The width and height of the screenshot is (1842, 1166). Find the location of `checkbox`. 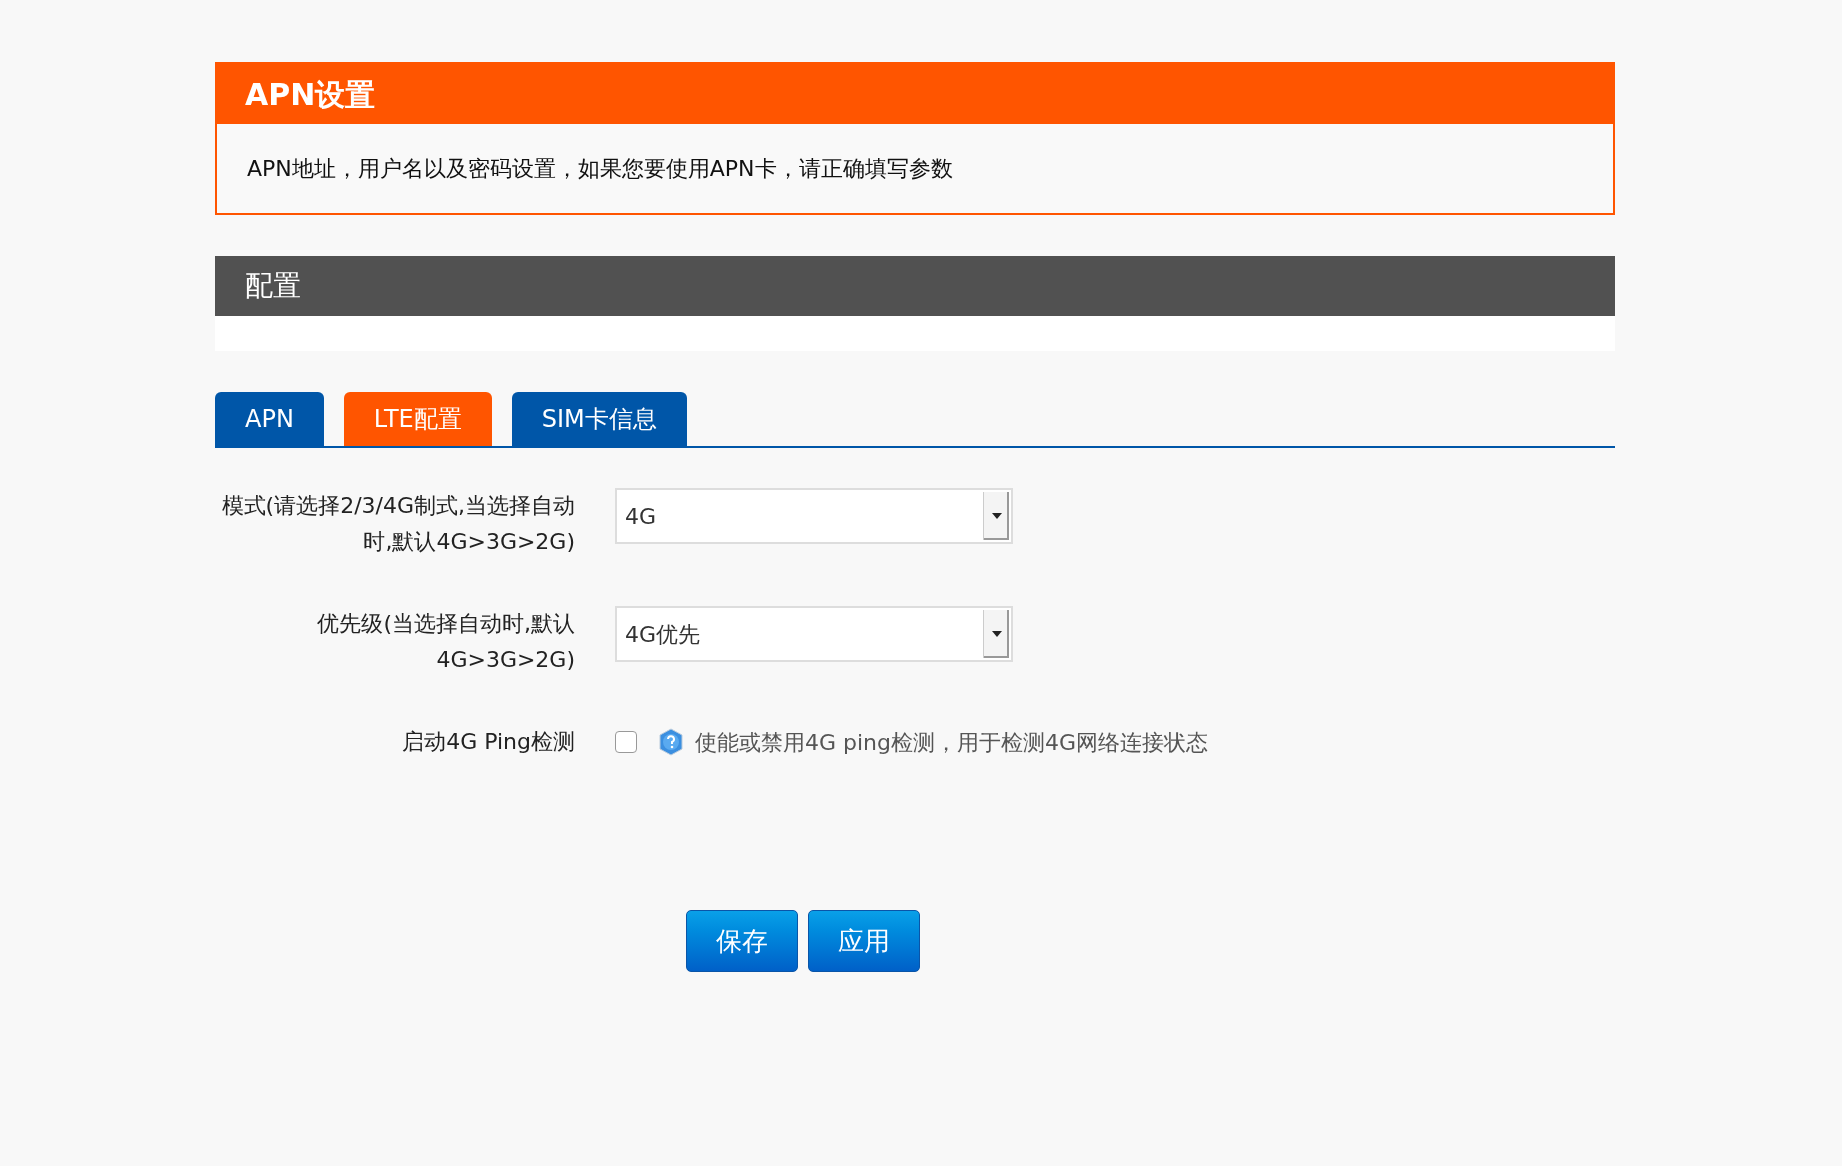

checkbox is located at coordinates (626, 742).